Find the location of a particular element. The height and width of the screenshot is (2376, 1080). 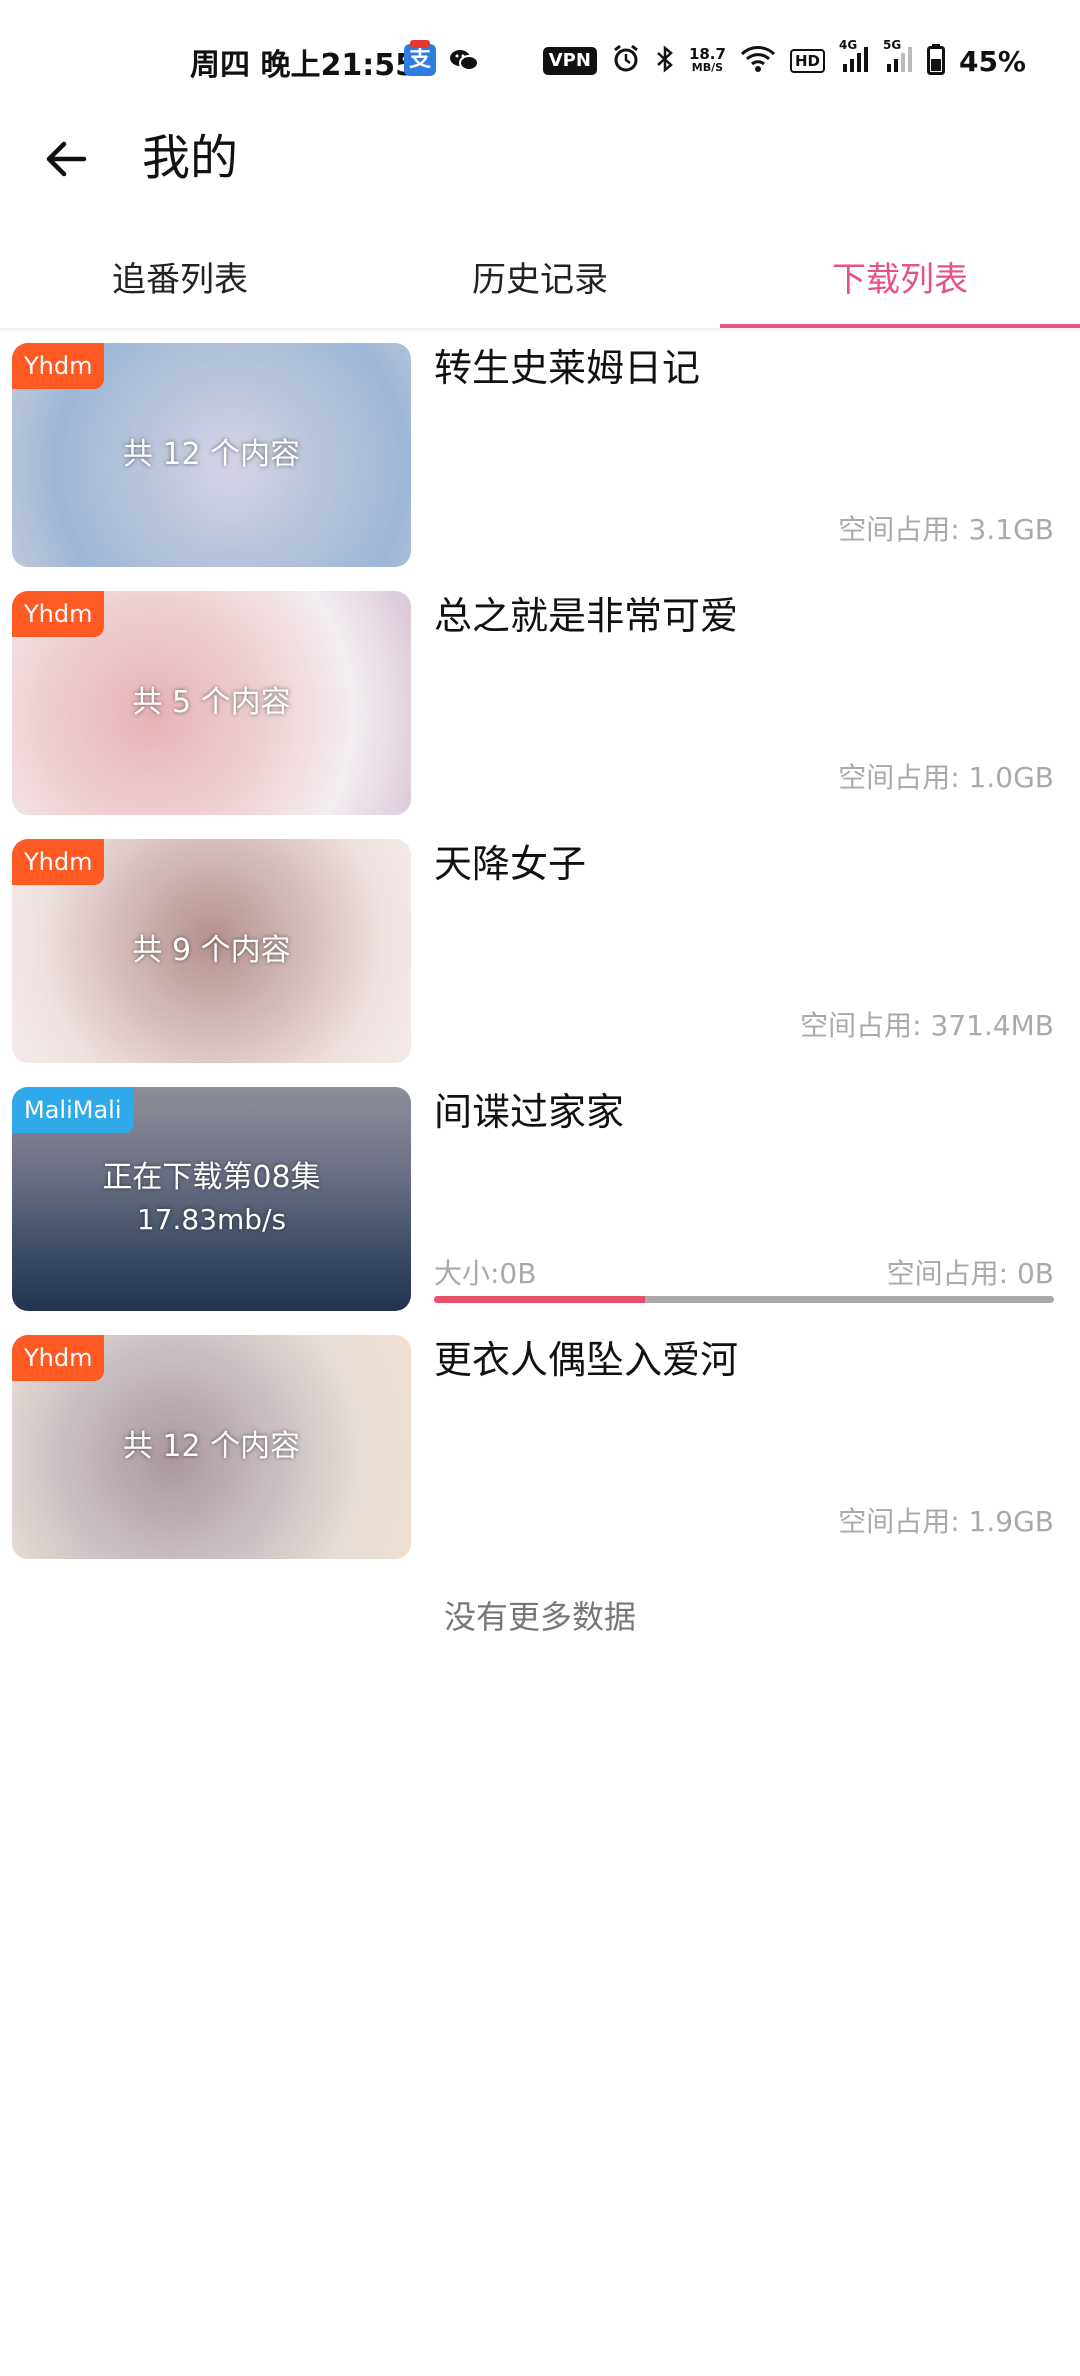

tab-label: 历史记录 is located at coordinates (540, 279).